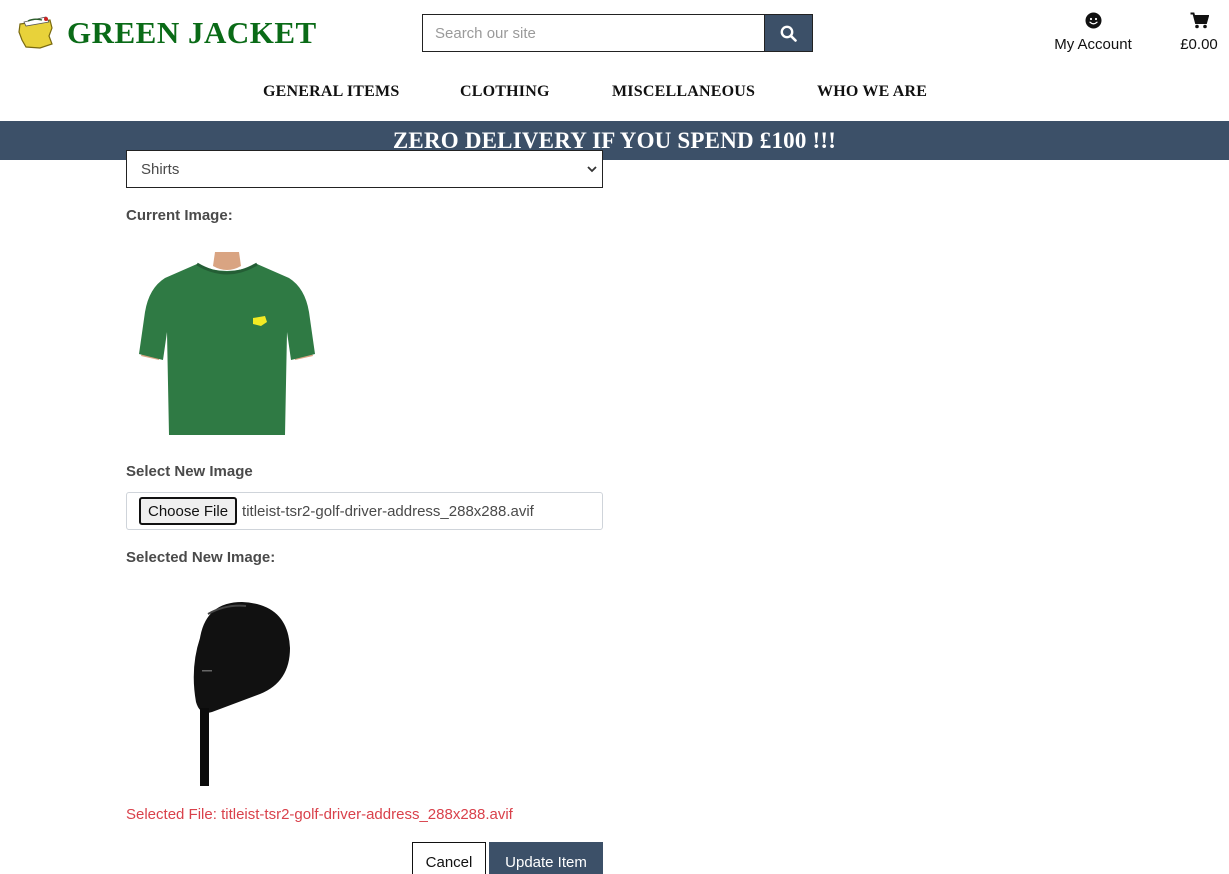  I want to click on shopping-bag-link: £0.00, so click(1198, 32).